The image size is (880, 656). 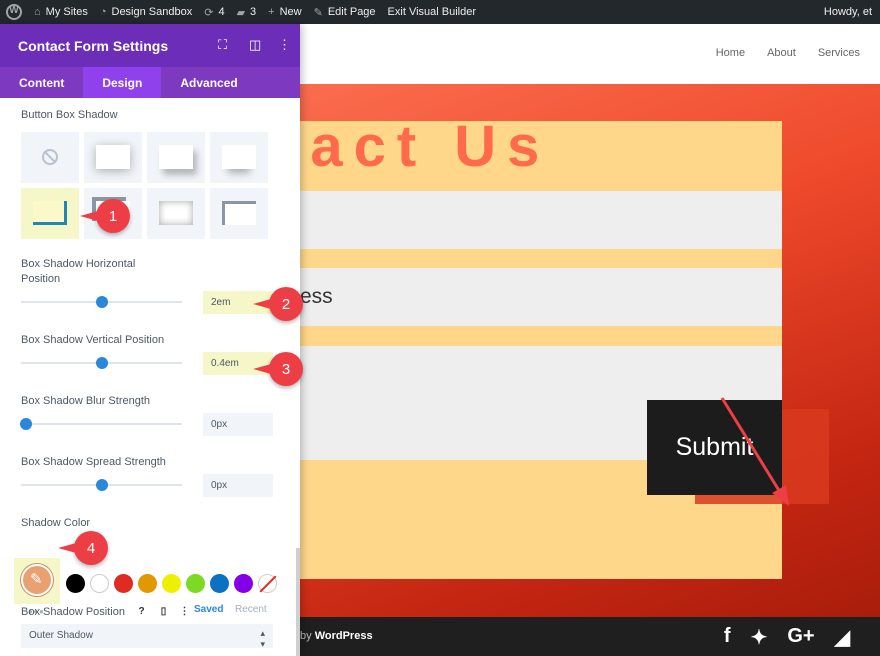 I want to click on wp-logo-menu, so click(x=14, y=12).